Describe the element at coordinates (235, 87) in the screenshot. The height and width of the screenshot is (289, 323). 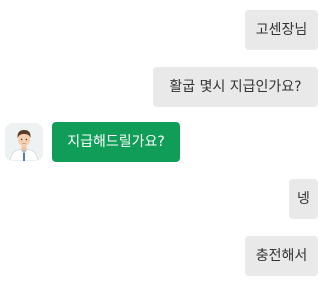
I see `message-bubble-sent: 활굽 몇시 지급인가요?` at that location.